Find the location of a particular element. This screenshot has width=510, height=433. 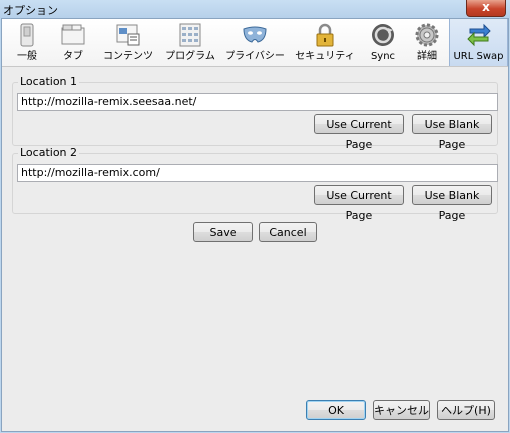

location-1-url-input: http://mozilla-remix.seesaa.net/ is located at coordinates (257, 102).